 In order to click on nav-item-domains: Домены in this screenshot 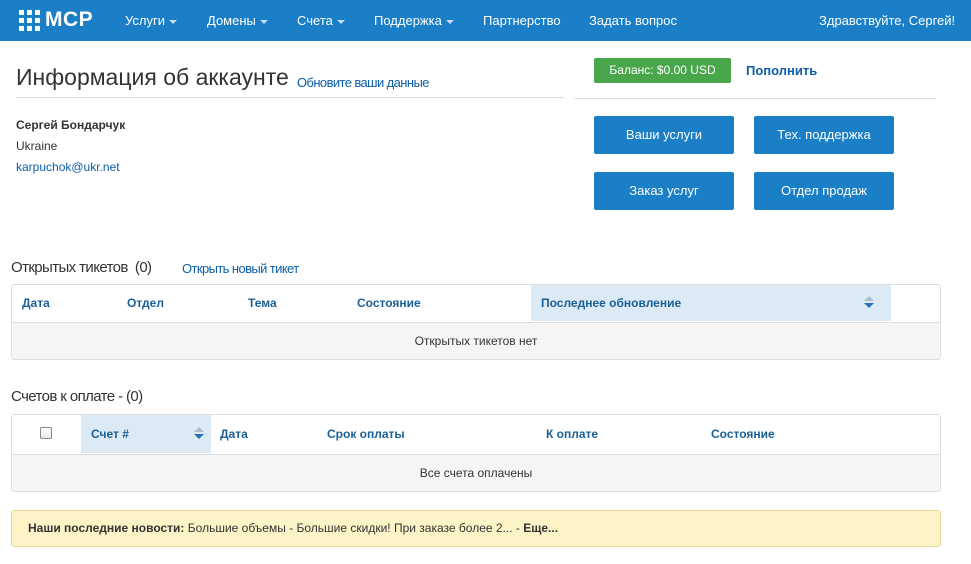, I will do `click(237, 20)`.